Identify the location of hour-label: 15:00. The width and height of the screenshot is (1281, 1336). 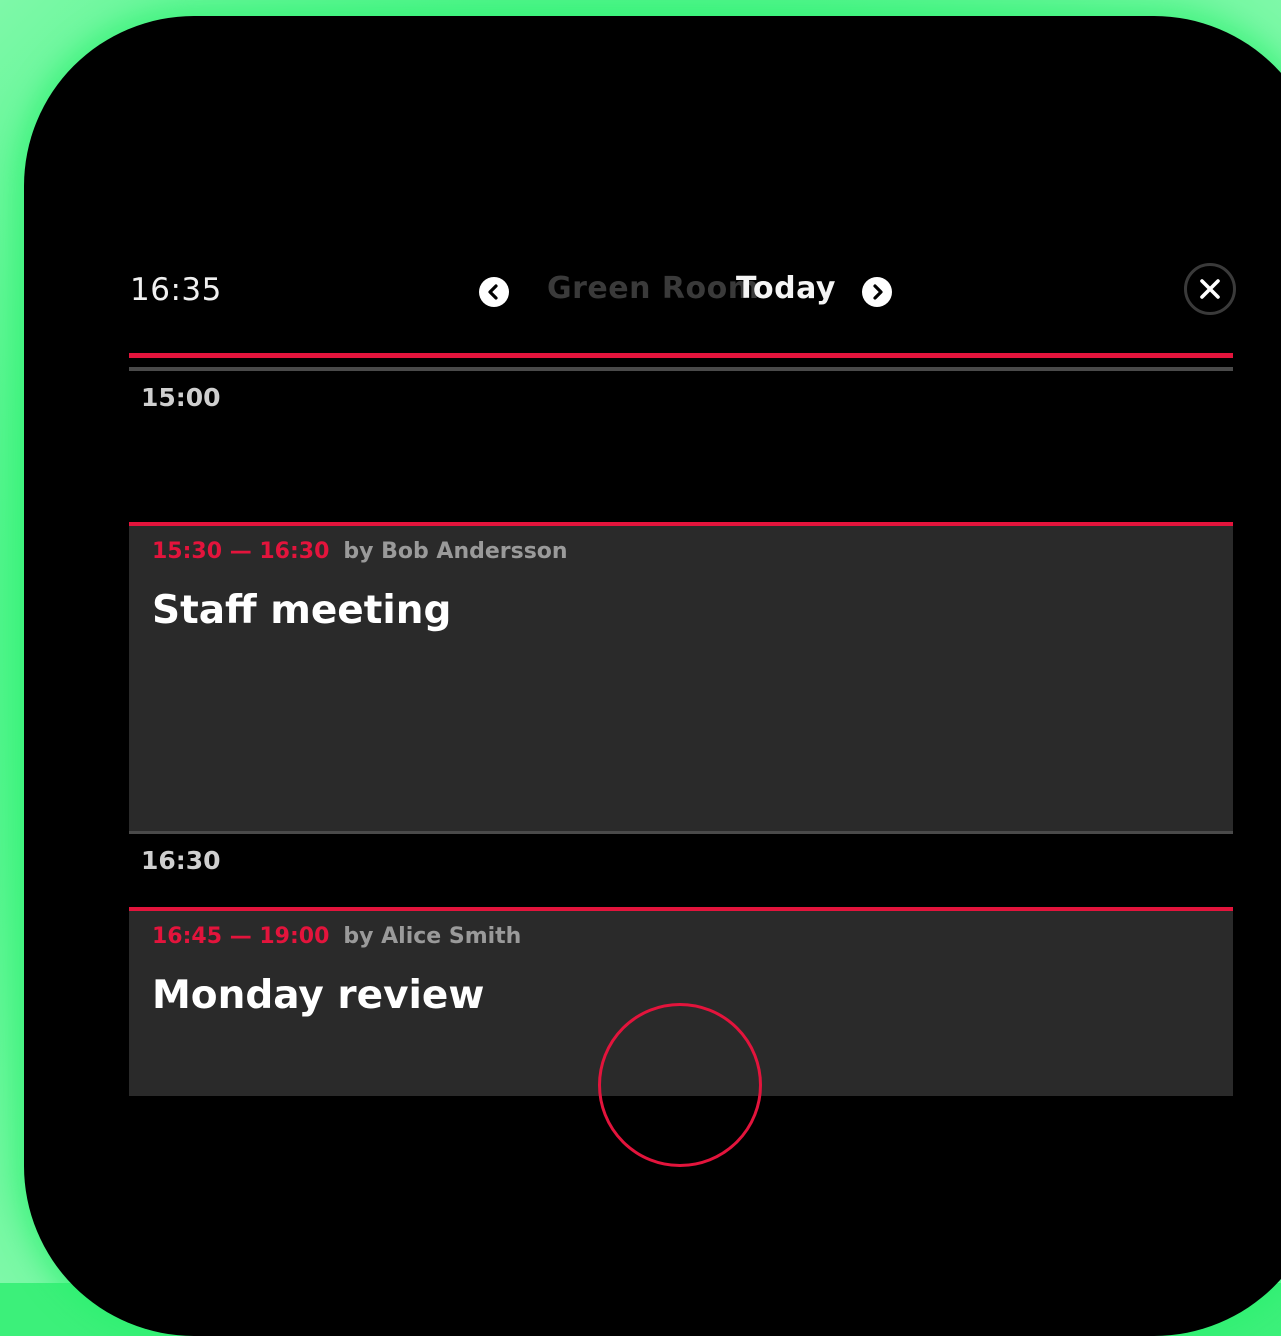
(181, 397).